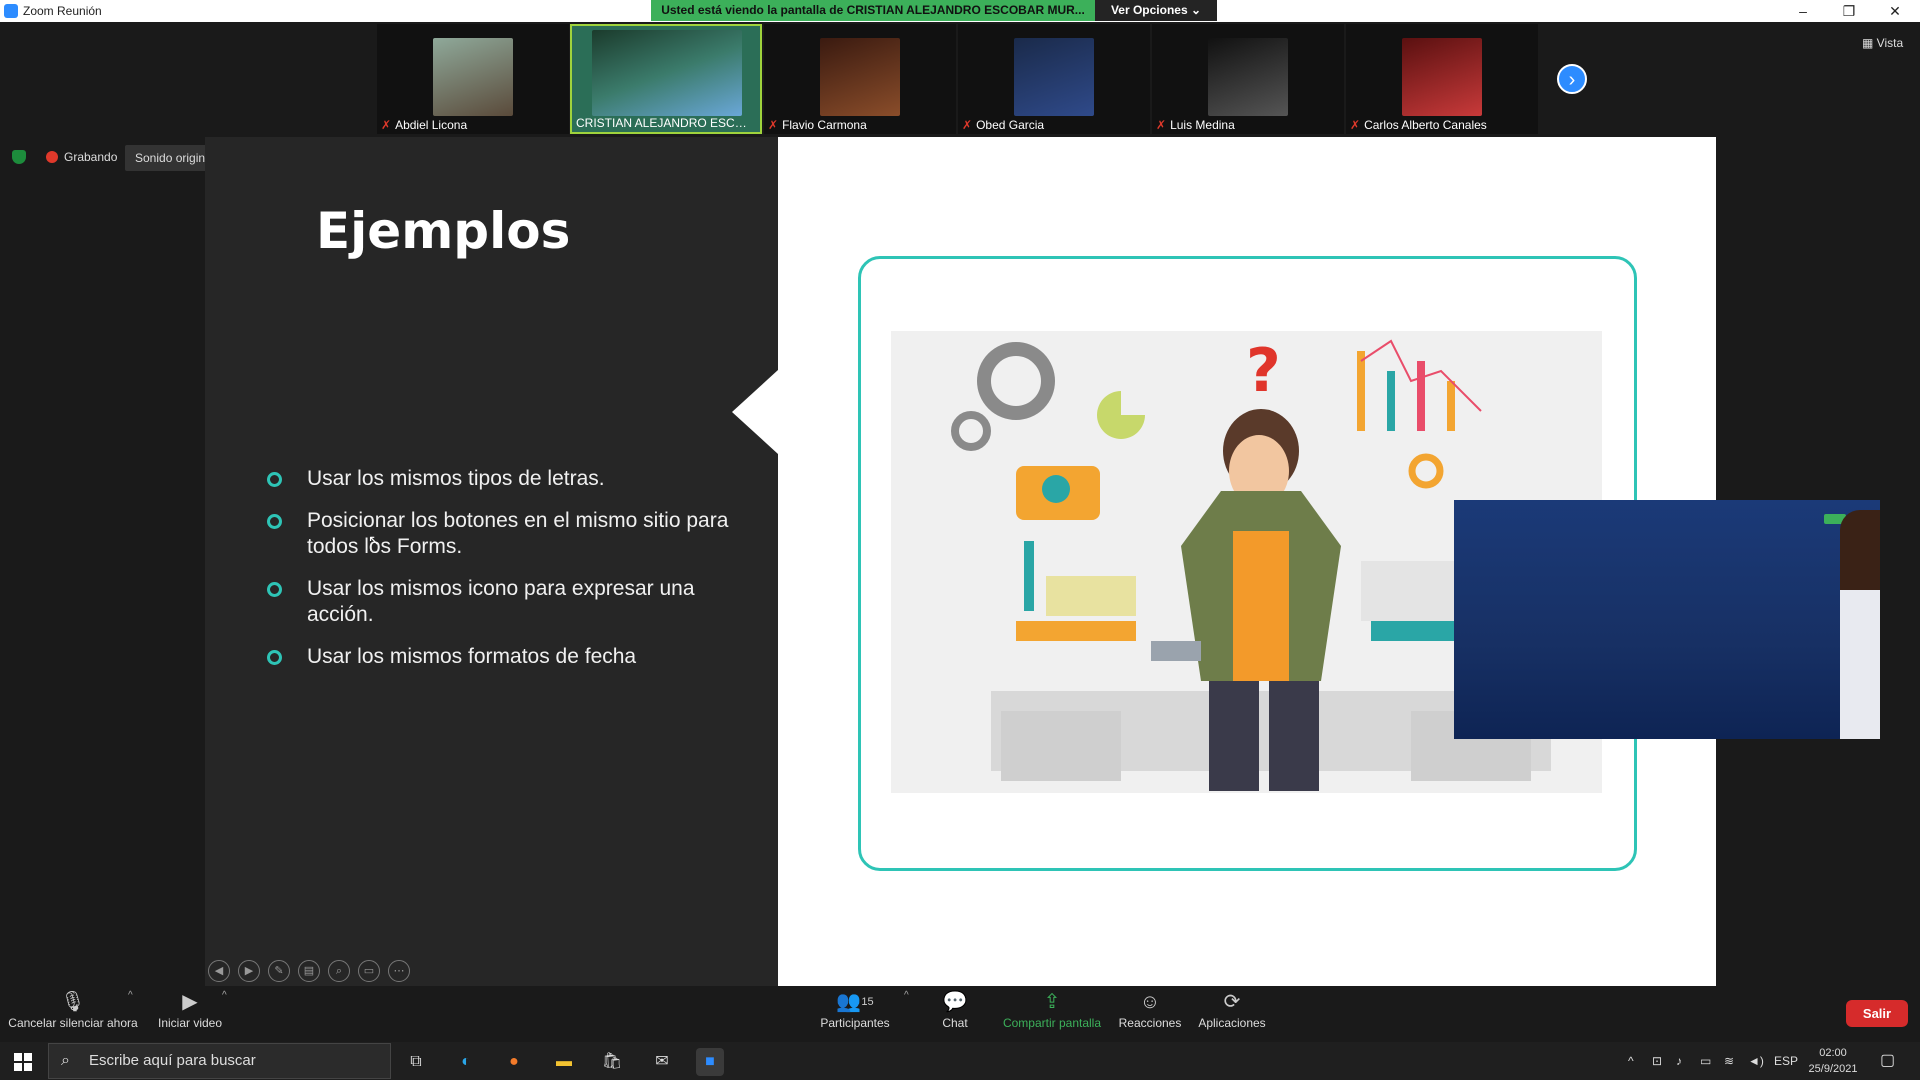 The width and height of the screenshot is (1920, 1080). What do you see at coordinates (443, 231) in the screenshot?
I see `slide-title: Ejemplos` at bounding box center [443, 231].